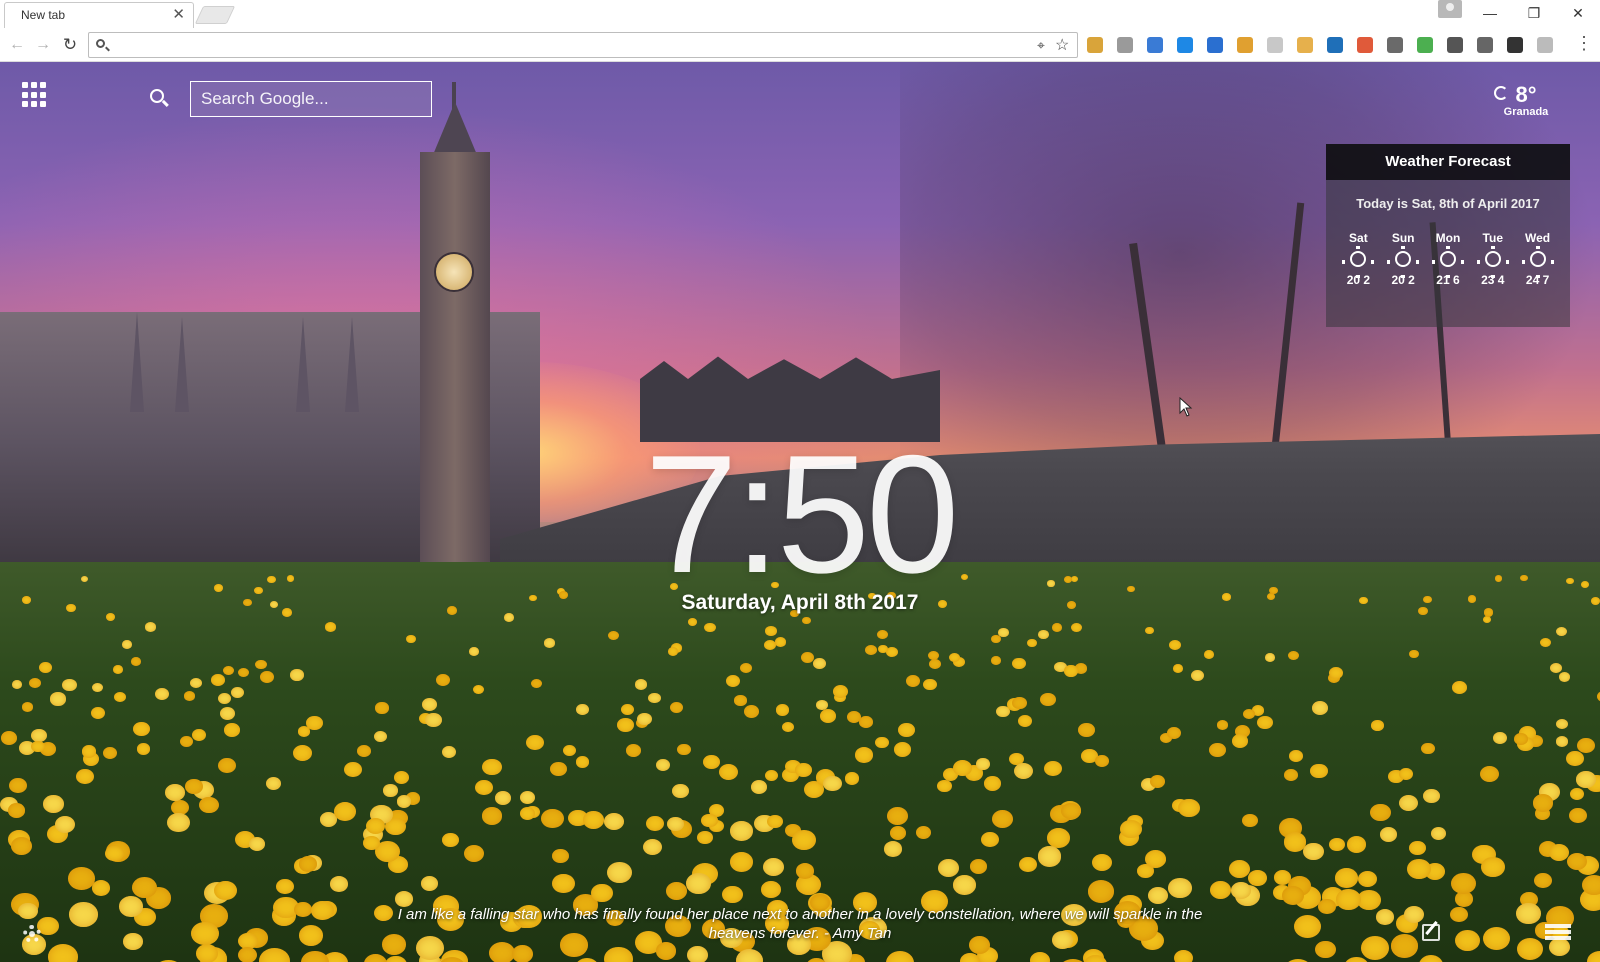  What do you see at coordinates (311, 99) in the screenshot?
I see `google-search-input` at bounding box center [311, 99].